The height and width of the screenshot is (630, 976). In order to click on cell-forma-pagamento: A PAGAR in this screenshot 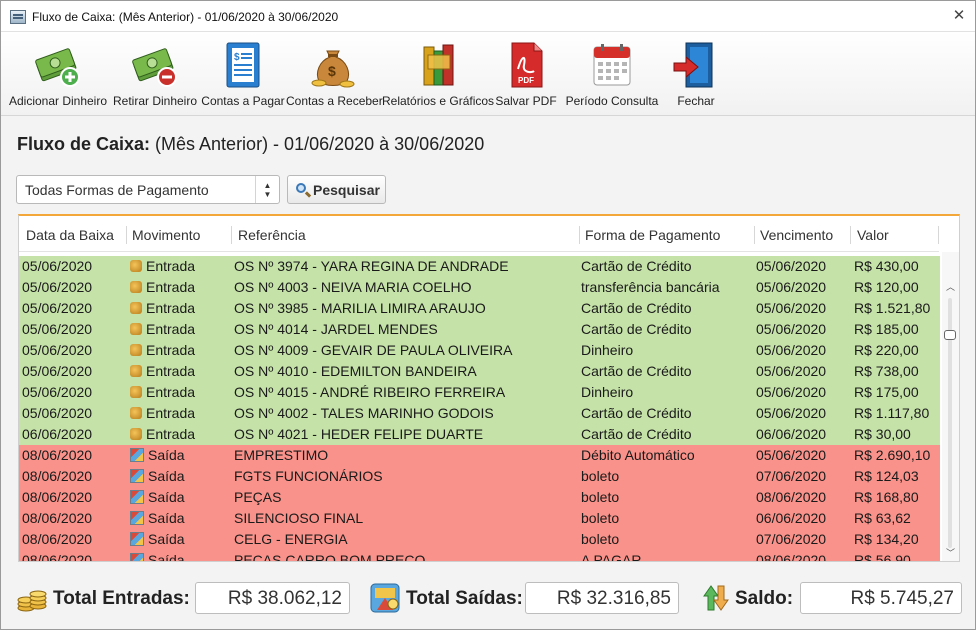, I will do `click(611, 557)`.